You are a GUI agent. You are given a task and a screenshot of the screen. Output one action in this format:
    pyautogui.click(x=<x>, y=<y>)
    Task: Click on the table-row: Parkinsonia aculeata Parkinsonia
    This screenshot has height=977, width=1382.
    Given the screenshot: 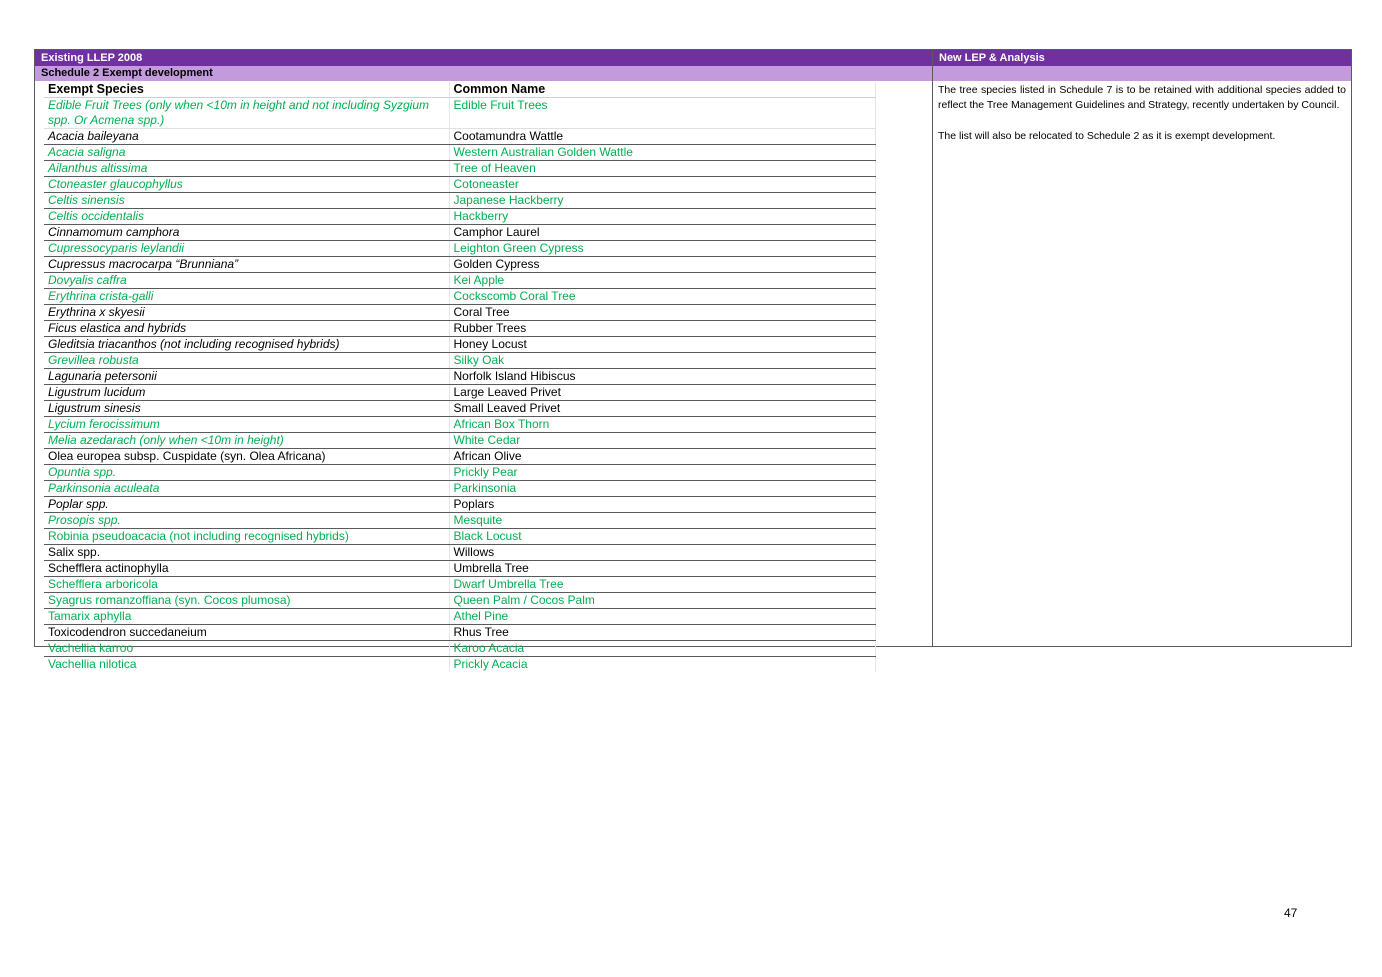 What is the action you would take?
    pyautogui.click(x=460, y=488)
    